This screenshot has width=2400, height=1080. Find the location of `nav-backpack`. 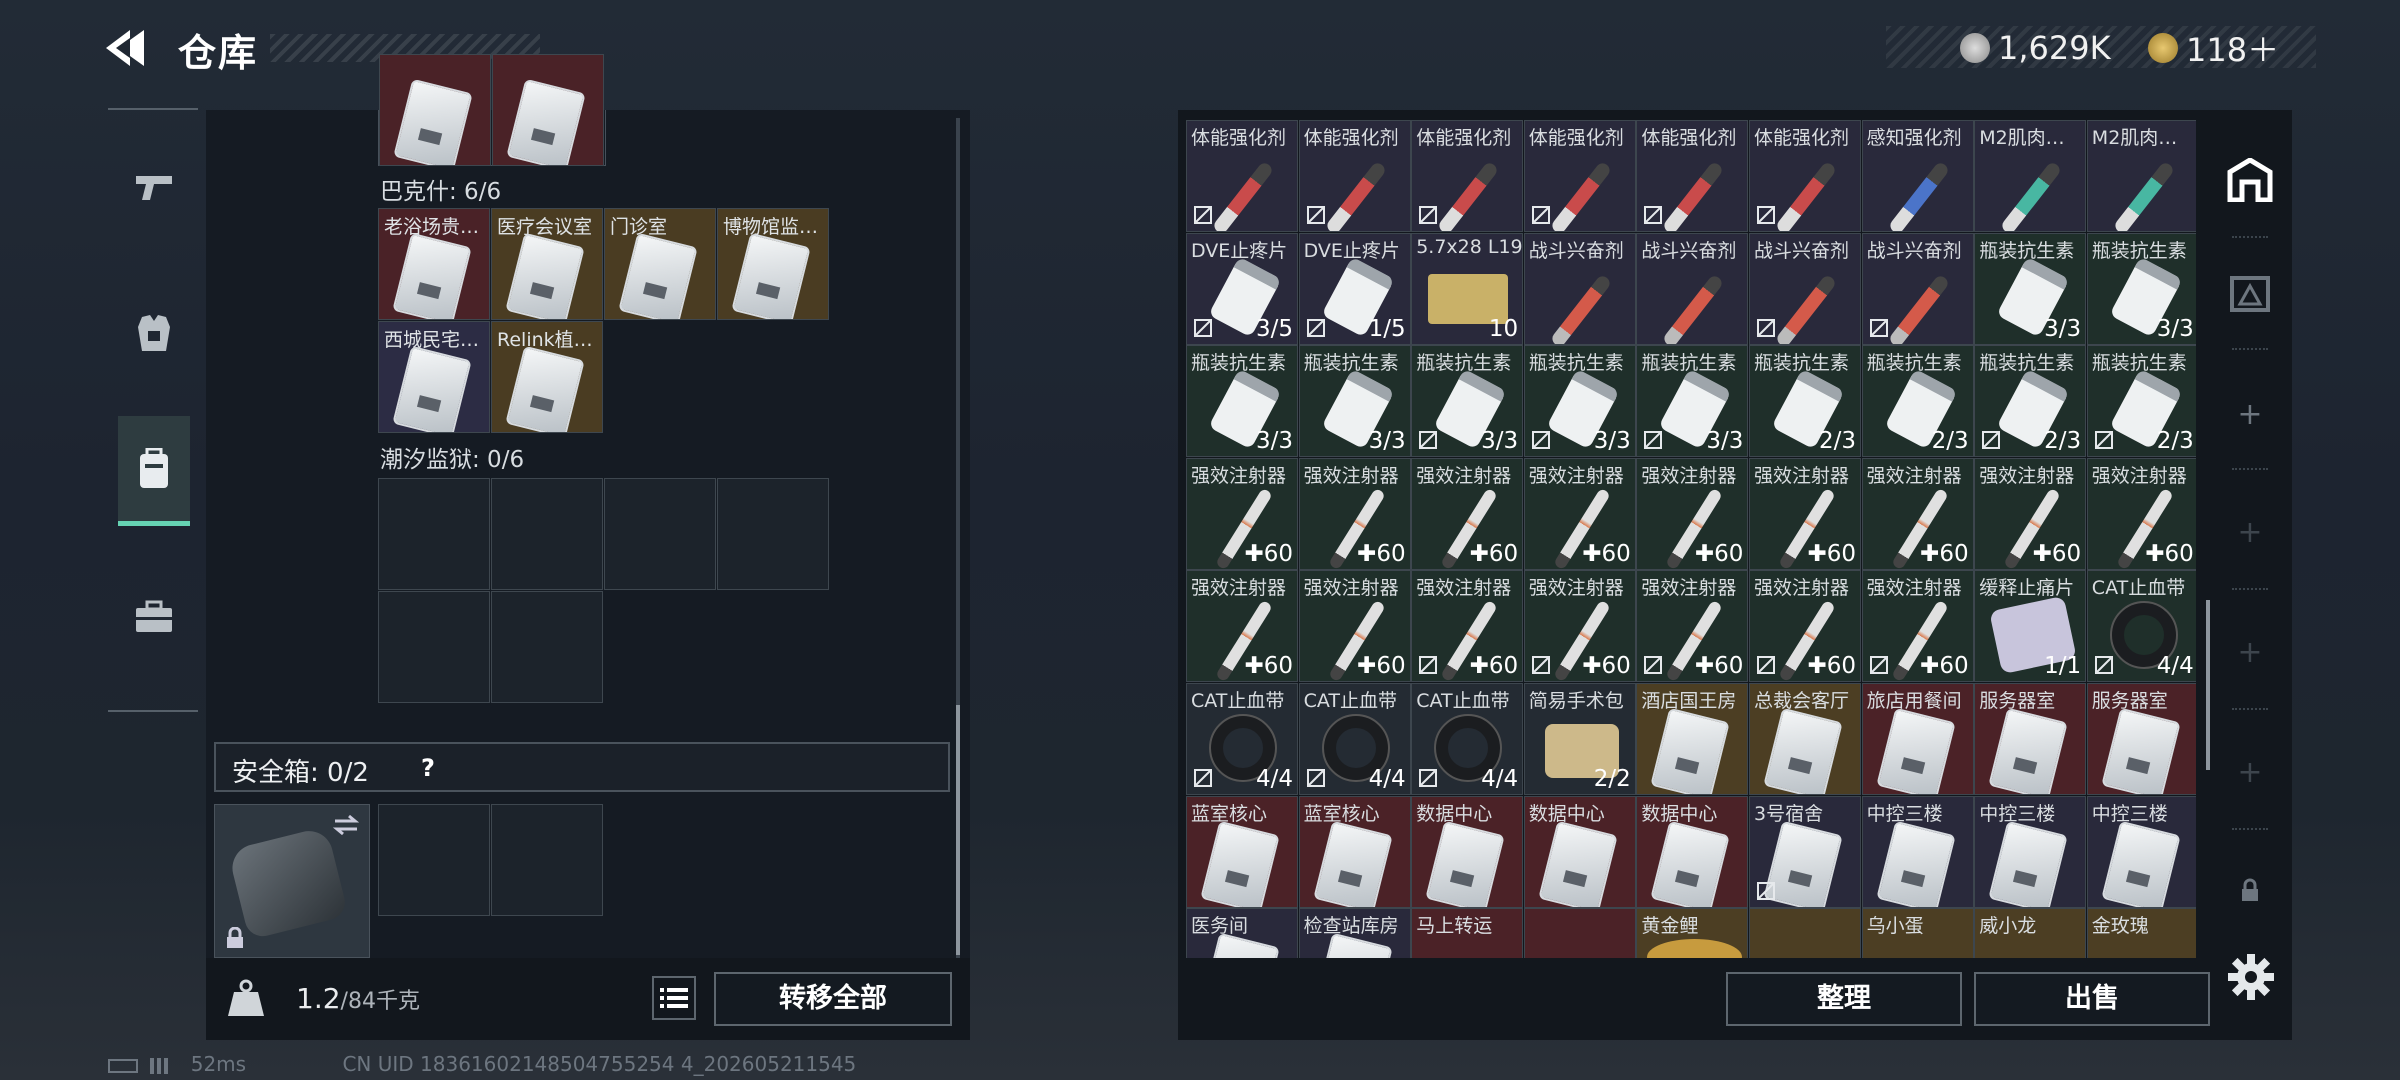

nav-backpack is located at coordinates (154, 471).